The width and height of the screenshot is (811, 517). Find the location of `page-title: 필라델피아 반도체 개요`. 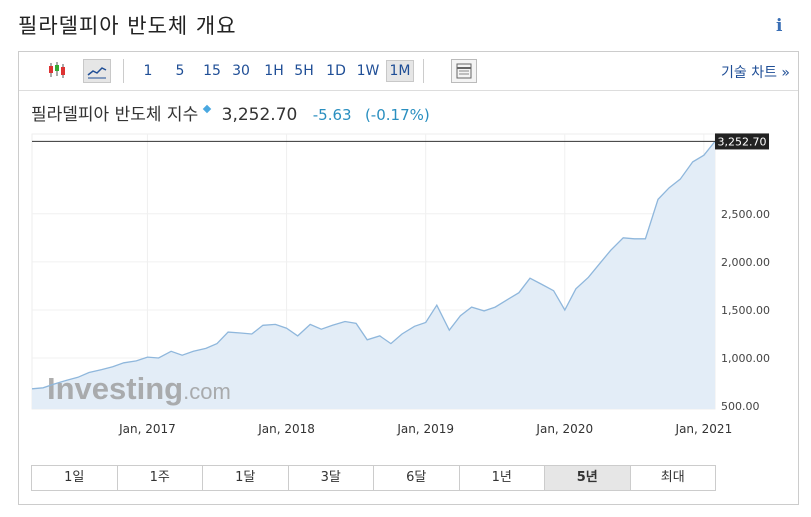

page-title: 필라델피아 반도체 개요 is located at coordinates (127, 26).